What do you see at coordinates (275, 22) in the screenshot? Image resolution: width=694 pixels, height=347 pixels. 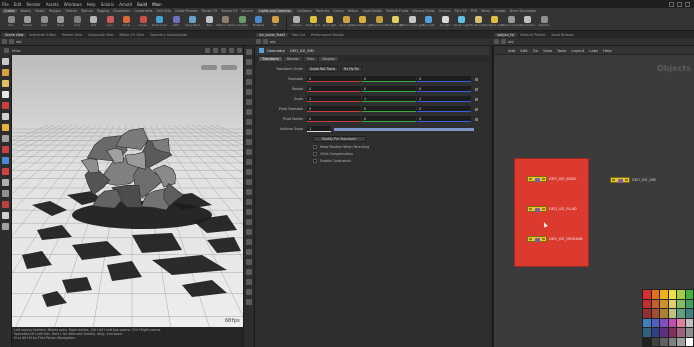 I see `shelf-tool: File` at bounding box center [275, 22].